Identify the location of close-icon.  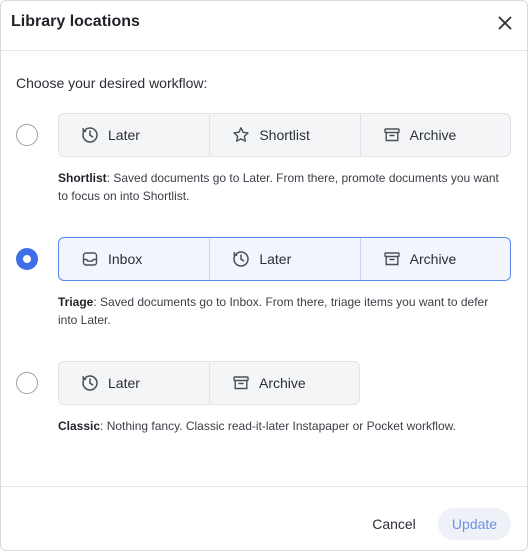
(505, 23).